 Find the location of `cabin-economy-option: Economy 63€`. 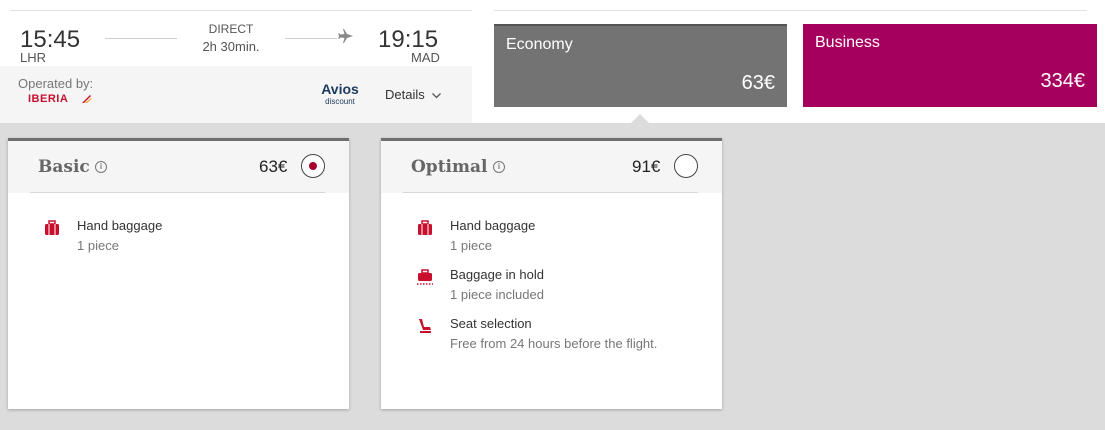

cabin-economy-option: Economy 63€ is located at coordinates (640, 65).